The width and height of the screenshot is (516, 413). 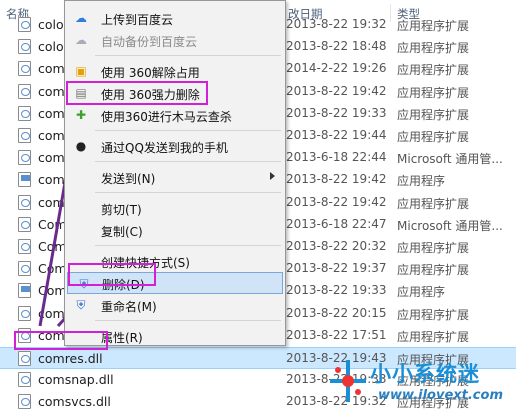 What do you see at coordinates (175, 230) in the screenshot?
I see `menu-item: 复制(C)` at bounding box center [175, 230].